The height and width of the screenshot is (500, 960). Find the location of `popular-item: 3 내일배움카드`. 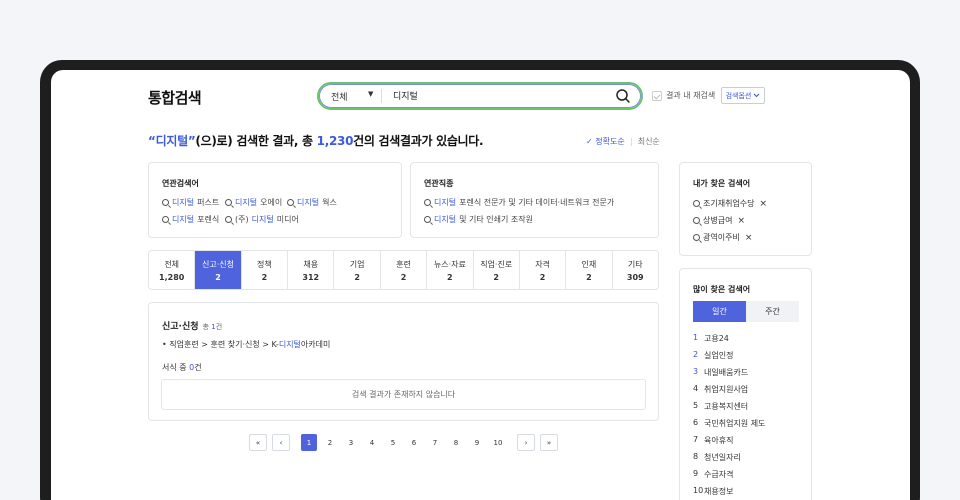

popular-item: 3 내일배움카드 is located at coordinates (720, 372).